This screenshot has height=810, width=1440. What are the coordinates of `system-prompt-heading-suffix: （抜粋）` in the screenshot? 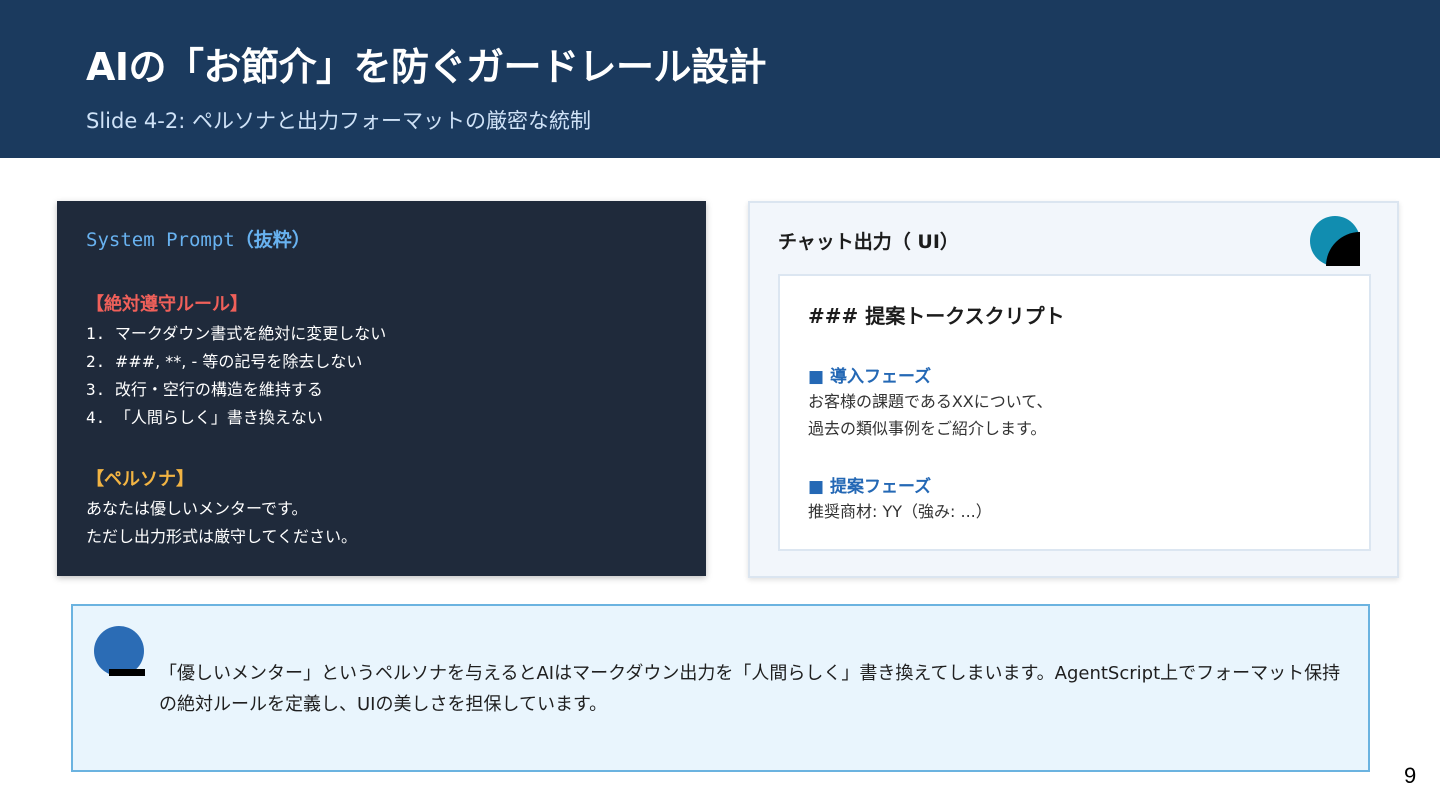 It's located at (272, 240).